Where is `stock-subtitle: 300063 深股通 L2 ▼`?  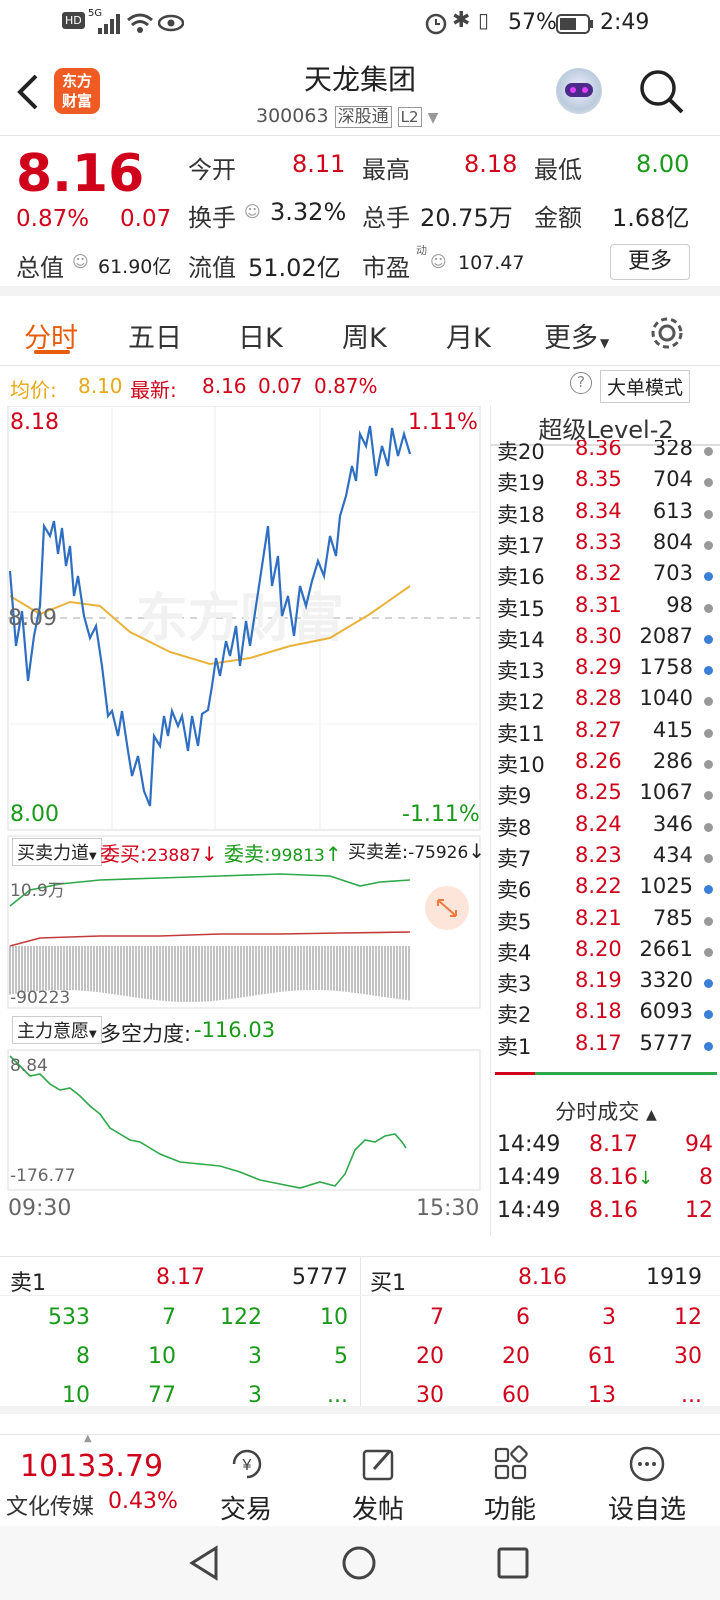 stock-subtitle: 300063 深股通 L2 ▼ is located at coordinates (347, 115).